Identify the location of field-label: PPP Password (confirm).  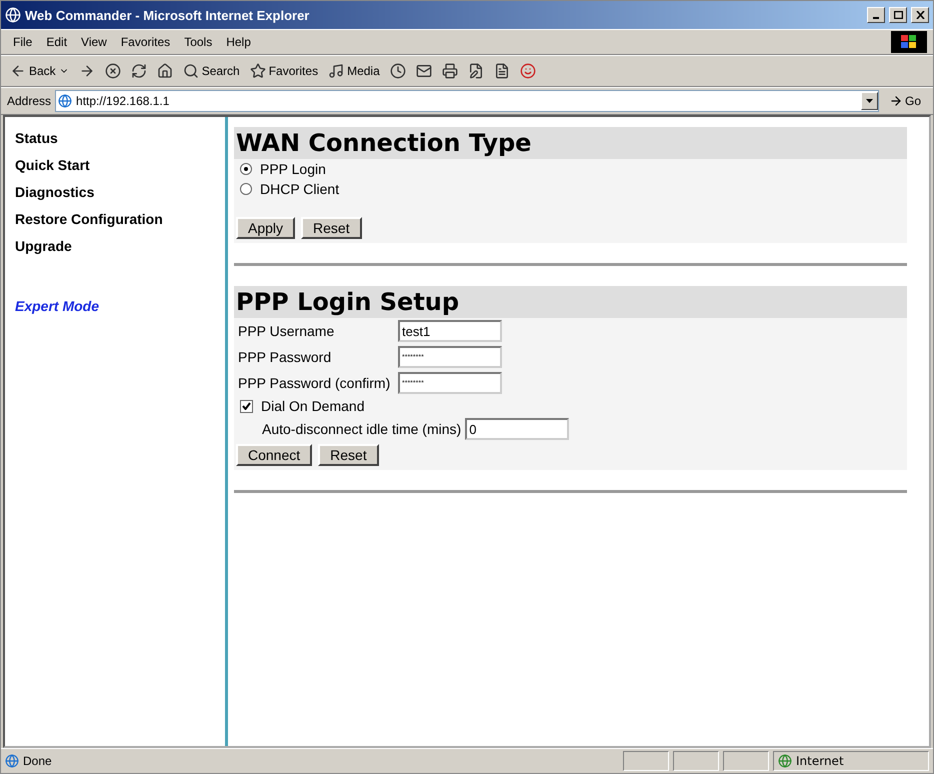
(315, 383).